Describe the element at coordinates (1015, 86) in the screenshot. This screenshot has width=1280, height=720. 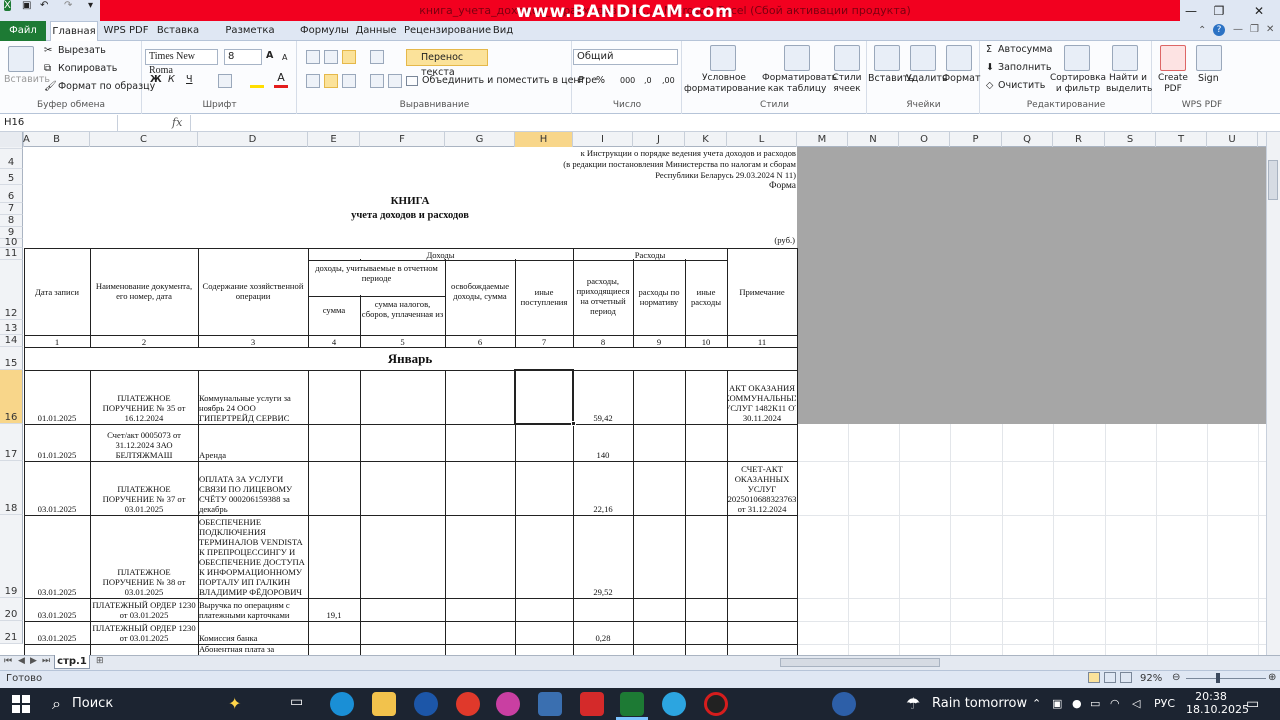
I see `clear-button: ◇ Очистить` at that location.